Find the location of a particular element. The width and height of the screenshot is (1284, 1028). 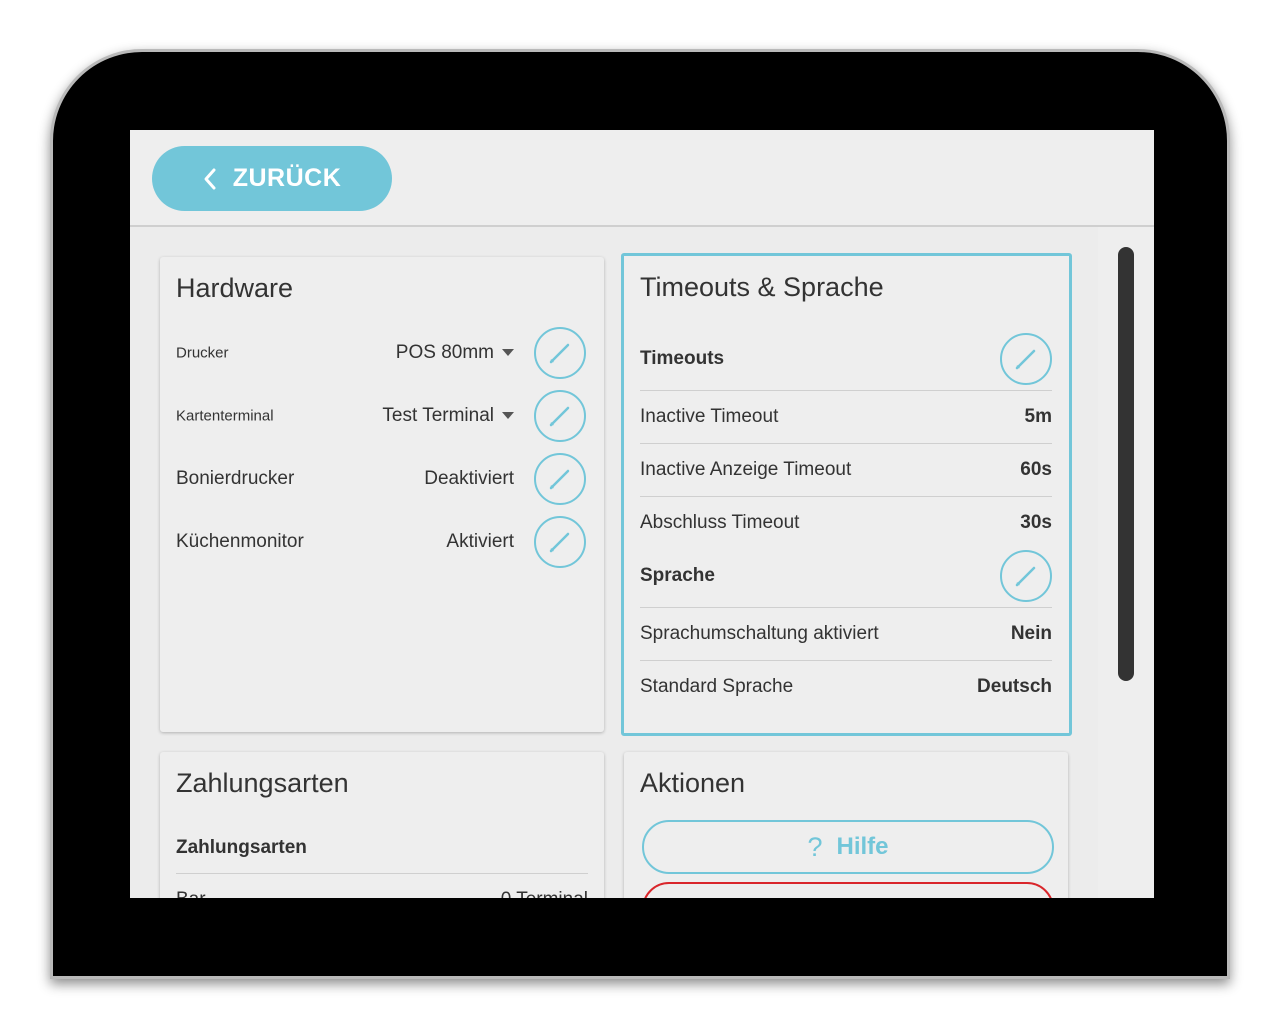

timeouts-section-label: Timeouts is located at coordinates (682, 358).